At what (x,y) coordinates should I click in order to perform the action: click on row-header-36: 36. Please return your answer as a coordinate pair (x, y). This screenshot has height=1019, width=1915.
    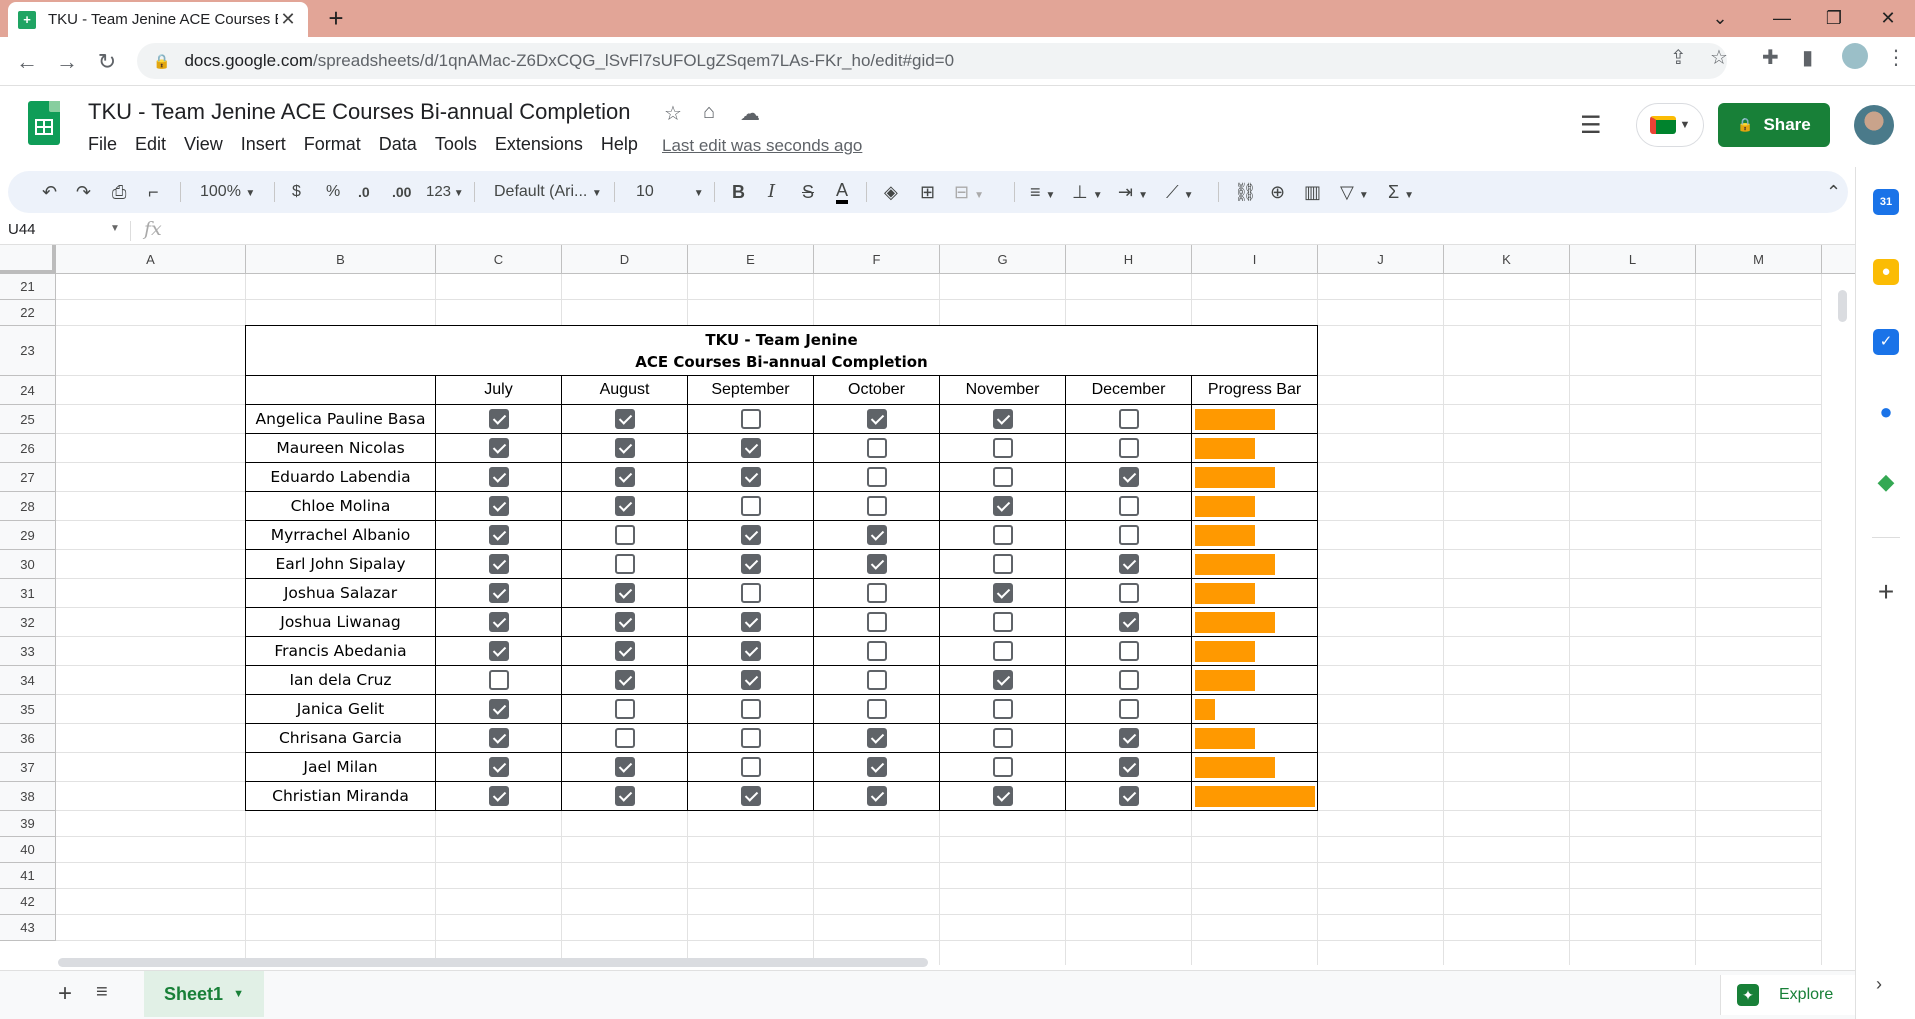
    Looking at the image, I should click on (28, 738).